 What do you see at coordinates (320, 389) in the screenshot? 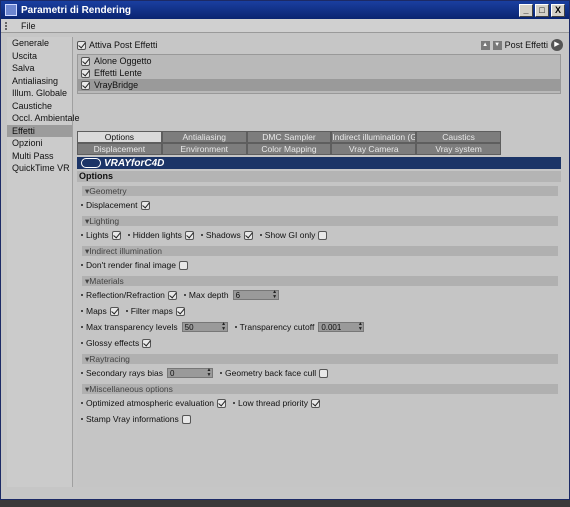
I see `section-misc-options: ▾Miscellaneous options` at bounding box center [320, 389].